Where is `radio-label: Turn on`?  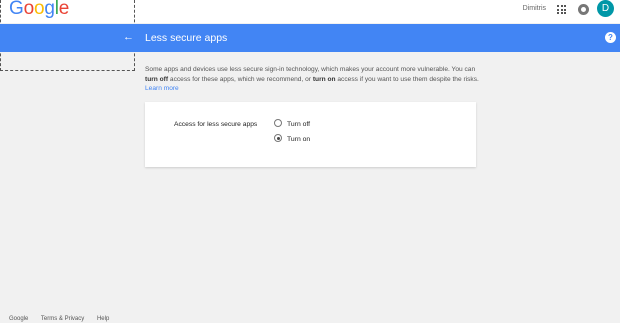 radio-label: Turn on is located at coordinates (299, 139).